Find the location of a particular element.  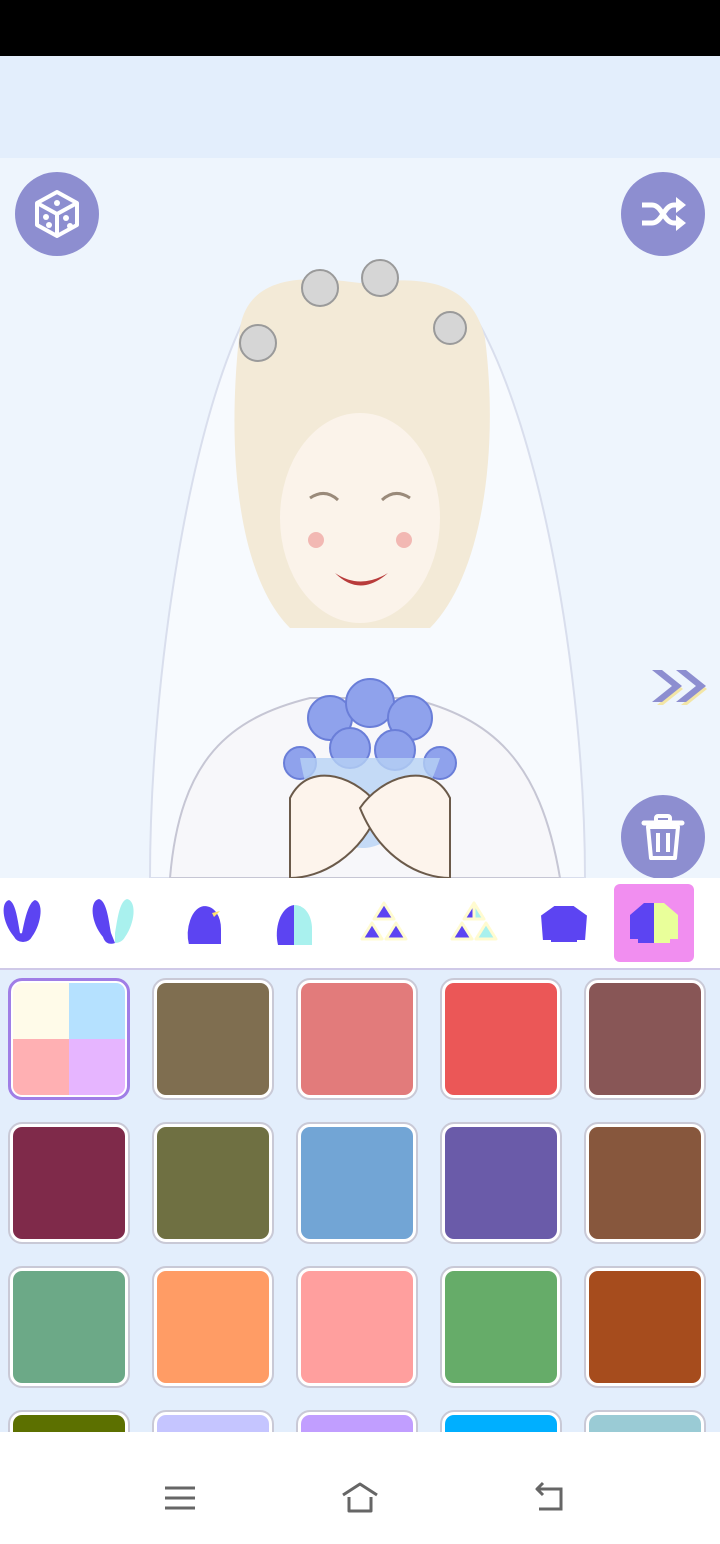

tab-bird is located at coordinates (204, 923).